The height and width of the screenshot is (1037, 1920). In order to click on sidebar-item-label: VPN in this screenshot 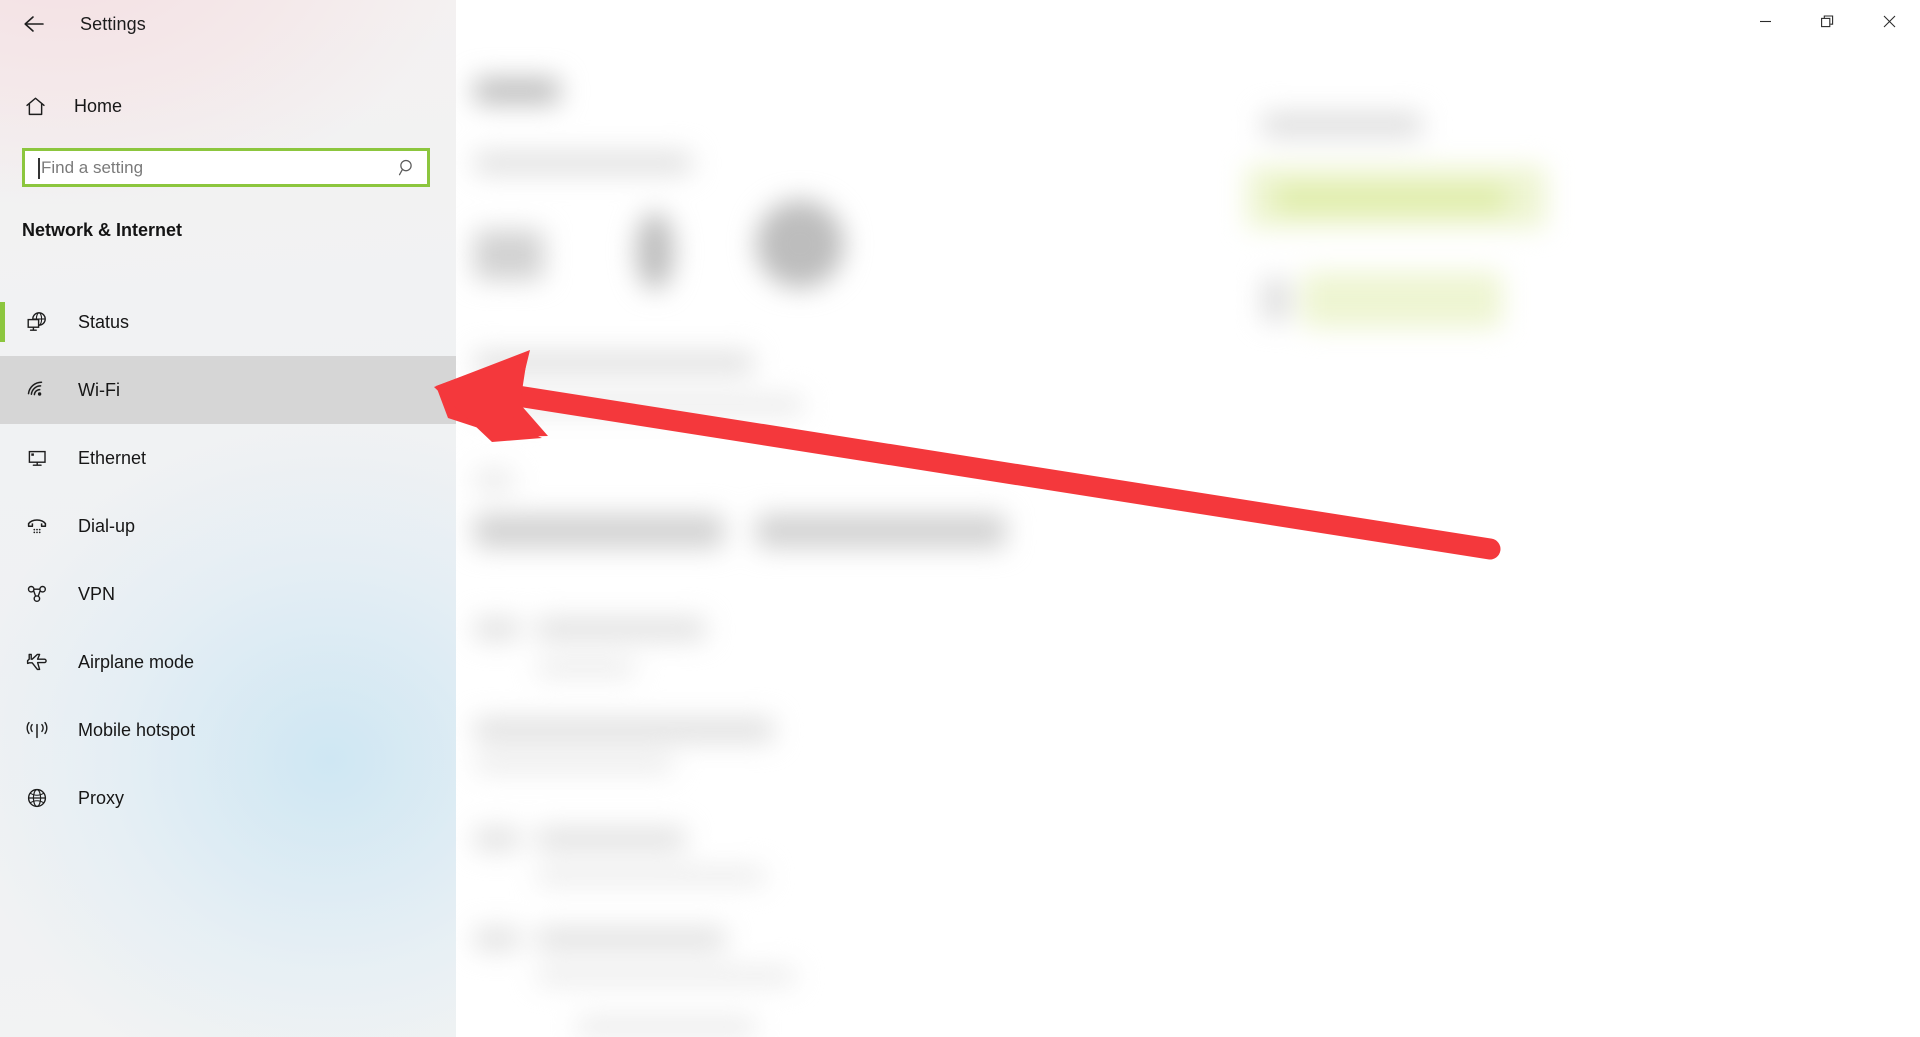, I will do `click(97, 593)`.